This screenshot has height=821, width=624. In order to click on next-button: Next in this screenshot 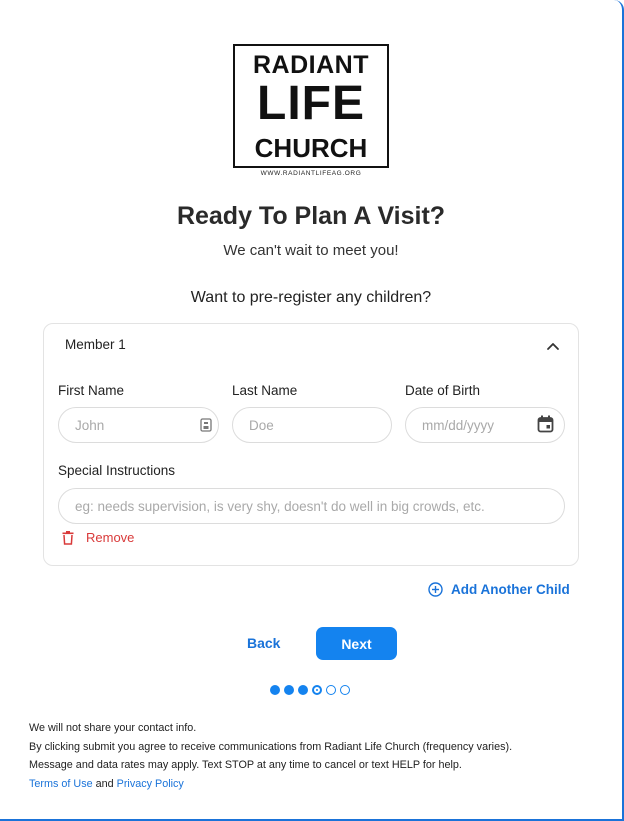, I will do `click(356, 643)`.